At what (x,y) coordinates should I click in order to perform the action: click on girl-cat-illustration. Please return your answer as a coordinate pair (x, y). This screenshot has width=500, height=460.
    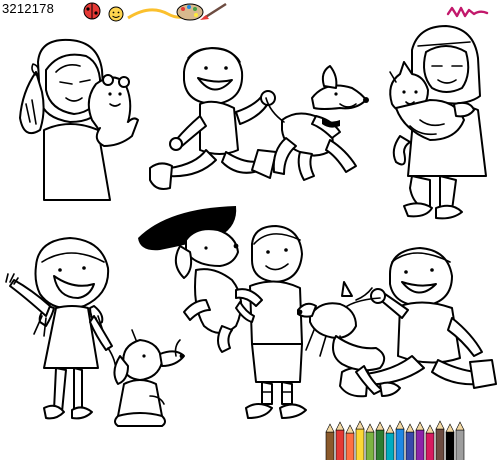
    Looking at the image, I should click on (438, 122).